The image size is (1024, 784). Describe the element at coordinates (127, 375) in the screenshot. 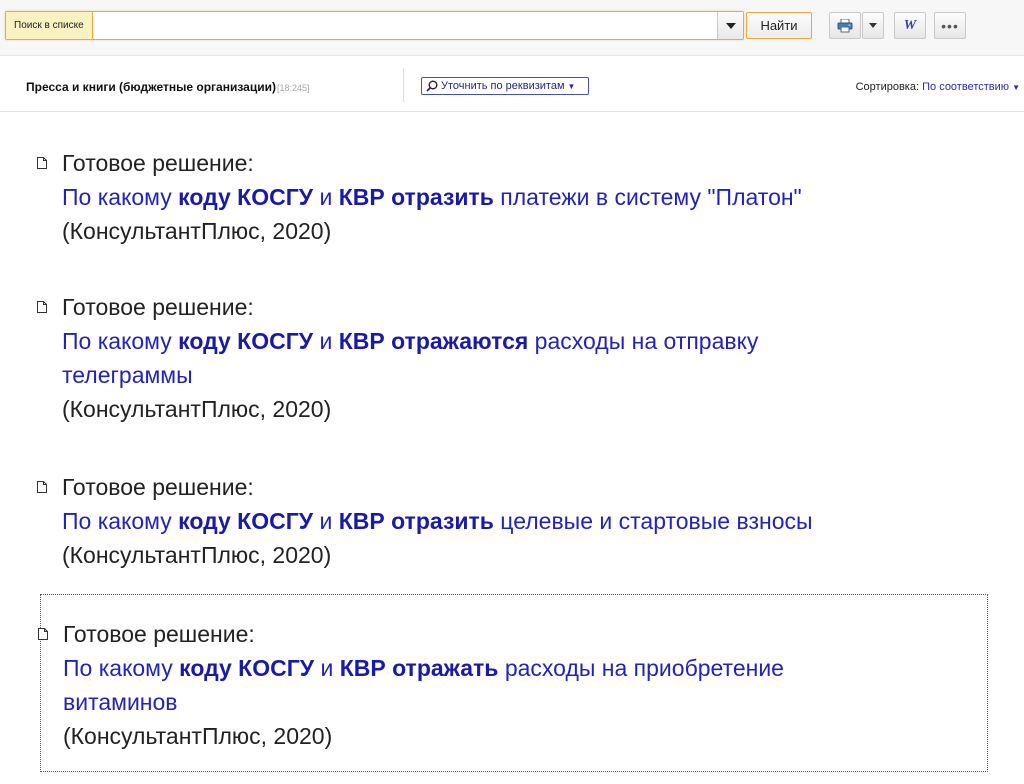

I see `link-text: телеграммы` at that location.